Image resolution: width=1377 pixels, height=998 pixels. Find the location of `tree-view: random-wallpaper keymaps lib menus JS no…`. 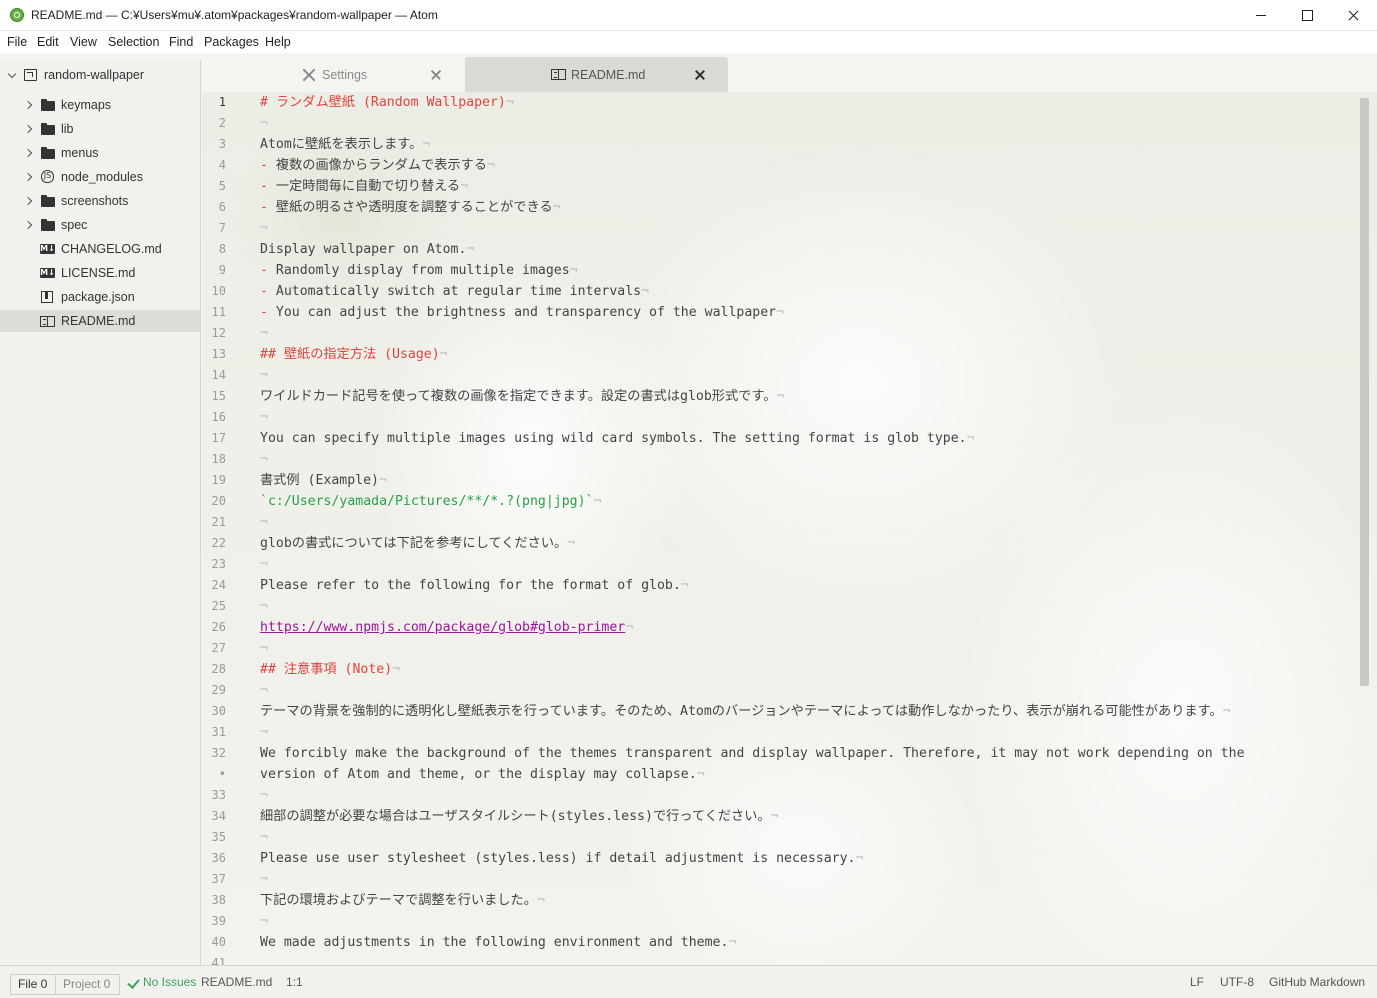

tree-view: random-wallpaper keymaps lib menus JS no… is located at coordinates (100, 512).